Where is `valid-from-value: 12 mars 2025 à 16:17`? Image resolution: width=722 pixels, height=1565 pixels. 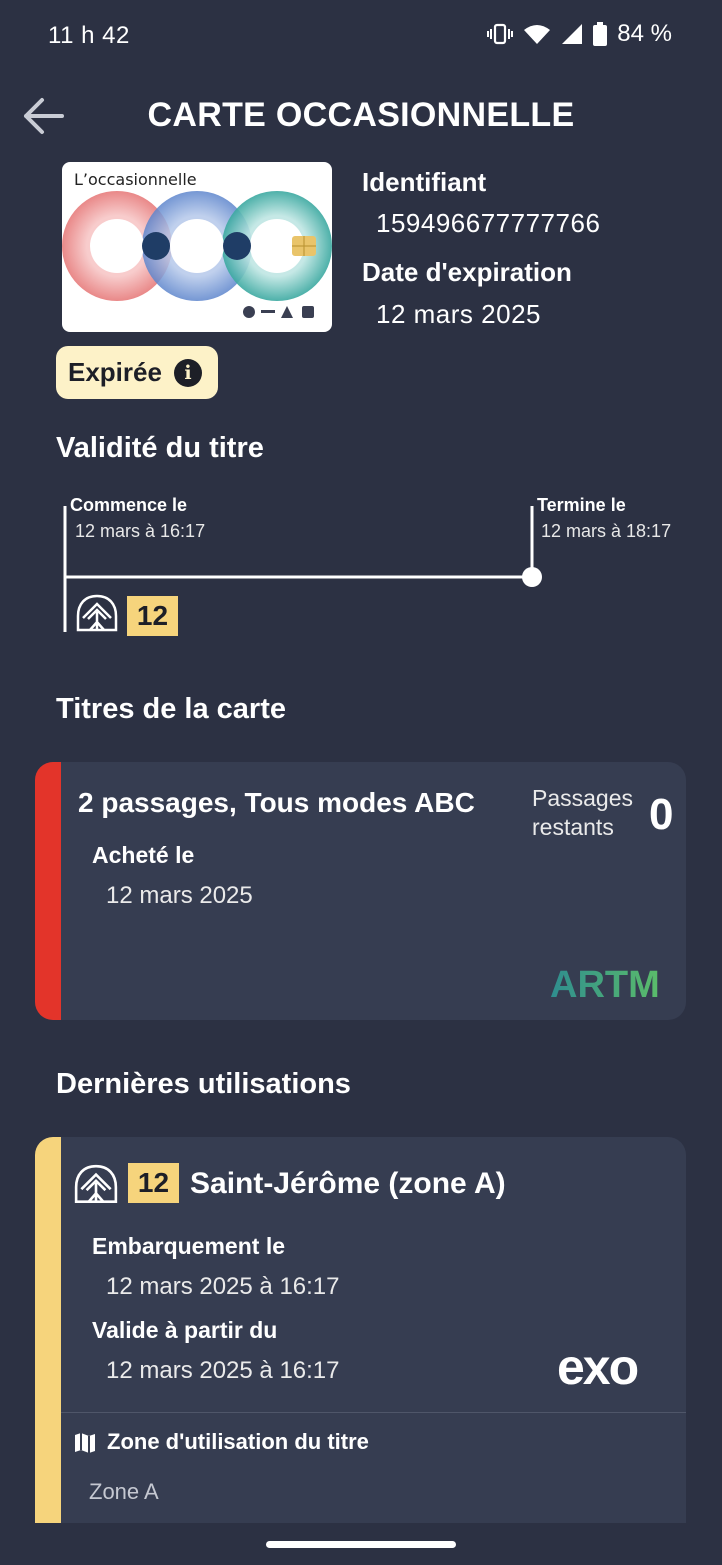
valid-from-value: 12 mars 2025 à 16:17 is located at coordinates (223, 1370).